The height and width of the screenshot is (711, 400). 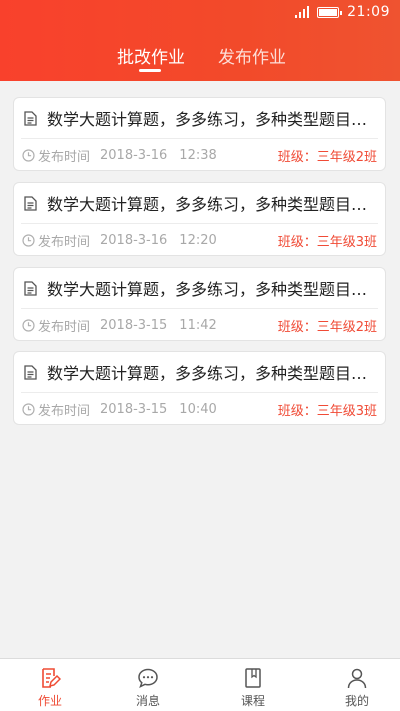 What do you see at coordinates (147, 701) in the screenshot?
I see `nav-label-messages: 消息` at bounding box center [147, 701].